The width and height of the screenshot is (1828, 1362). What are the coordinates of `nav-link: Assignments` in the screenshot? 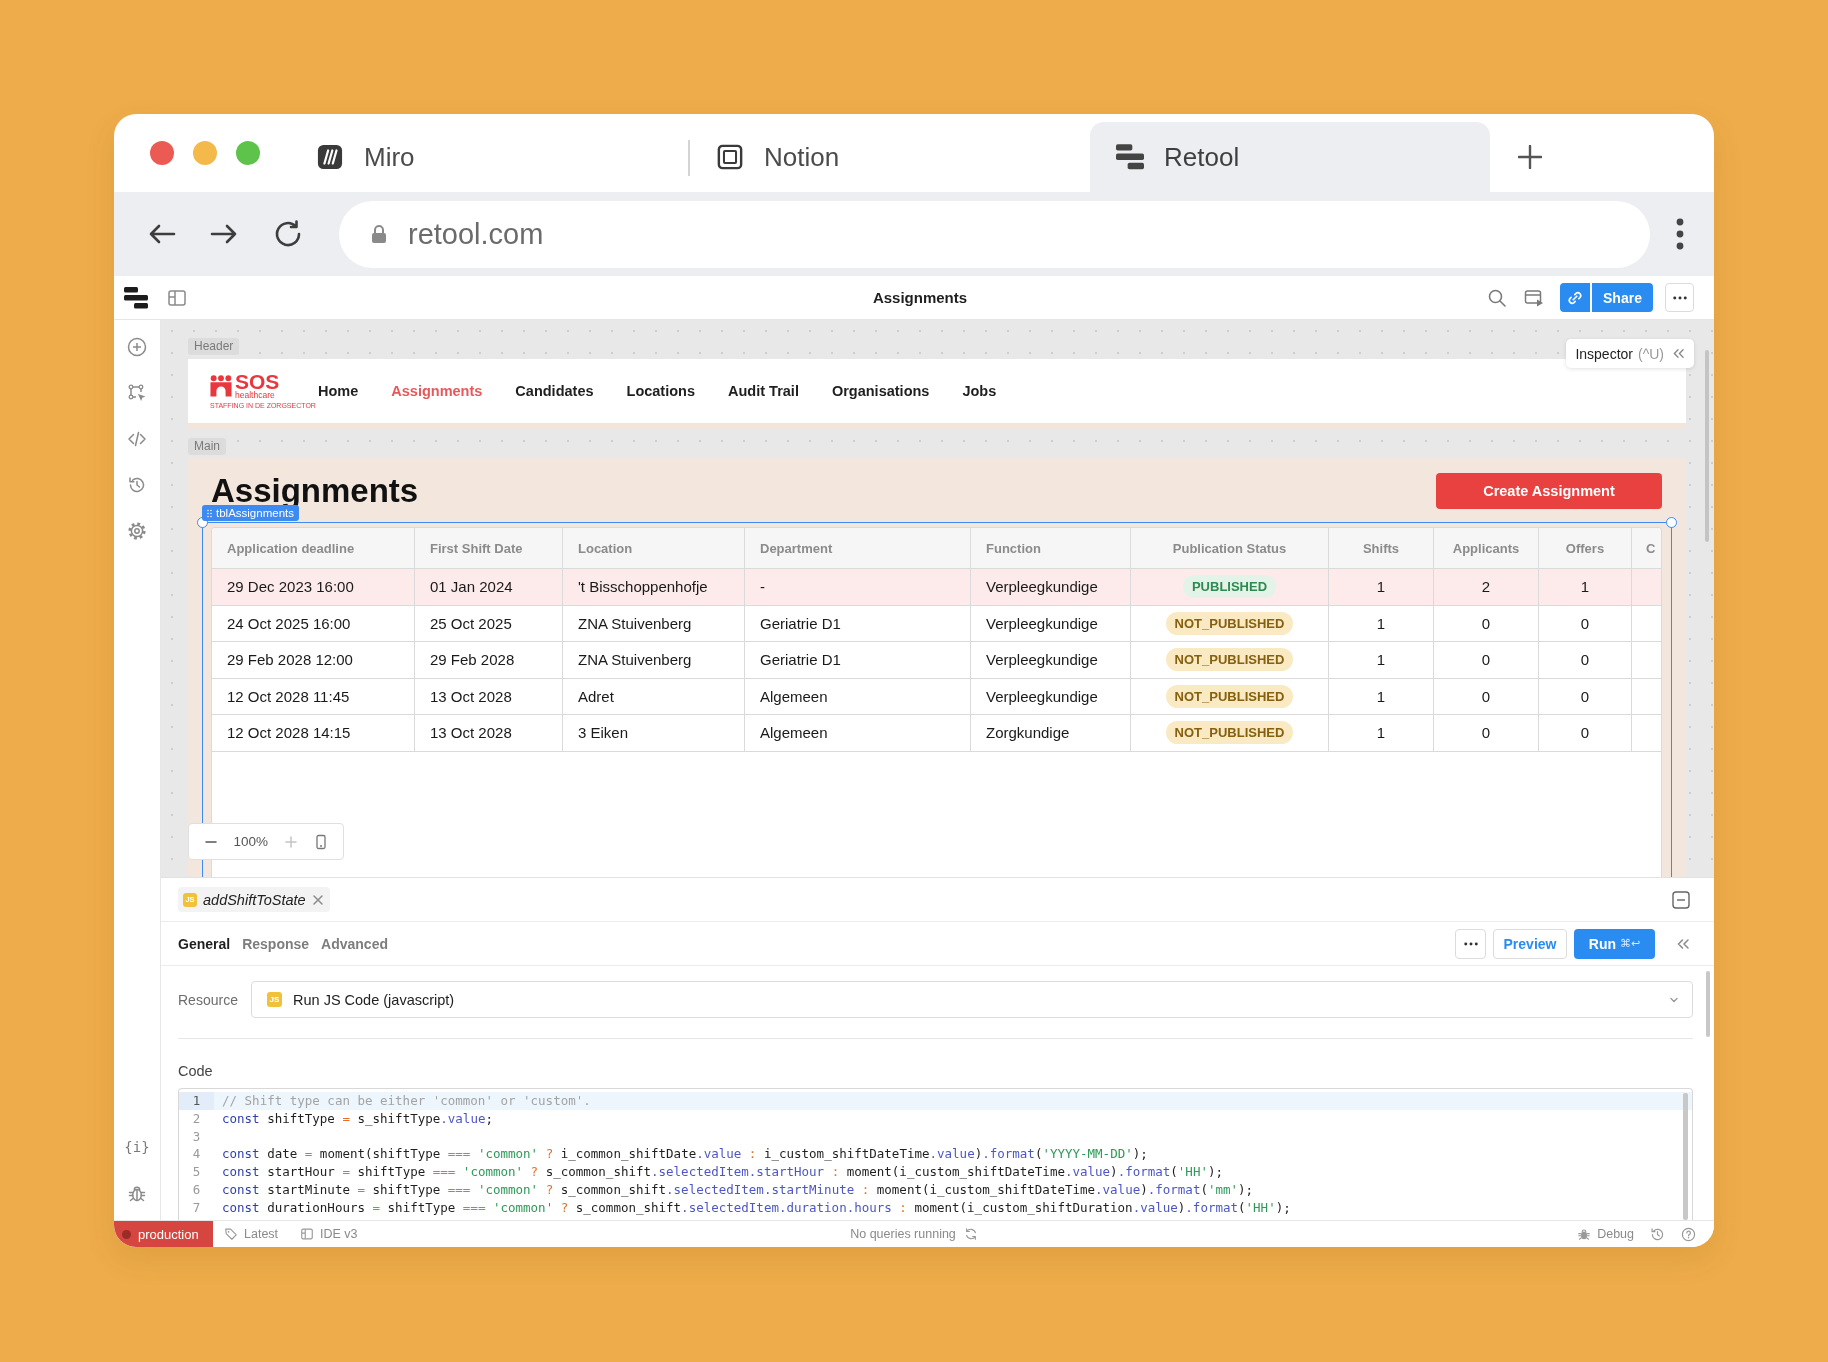 It's located at (437, 391).